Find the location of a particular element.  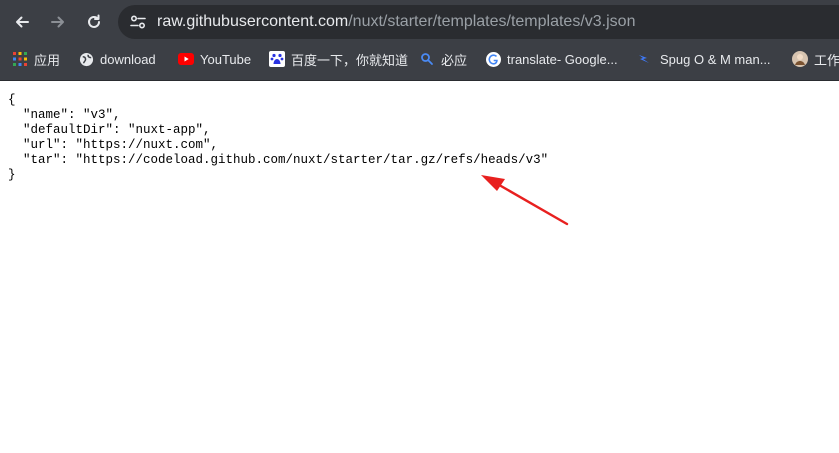

reload-icon is located at coordinates (94, 21).